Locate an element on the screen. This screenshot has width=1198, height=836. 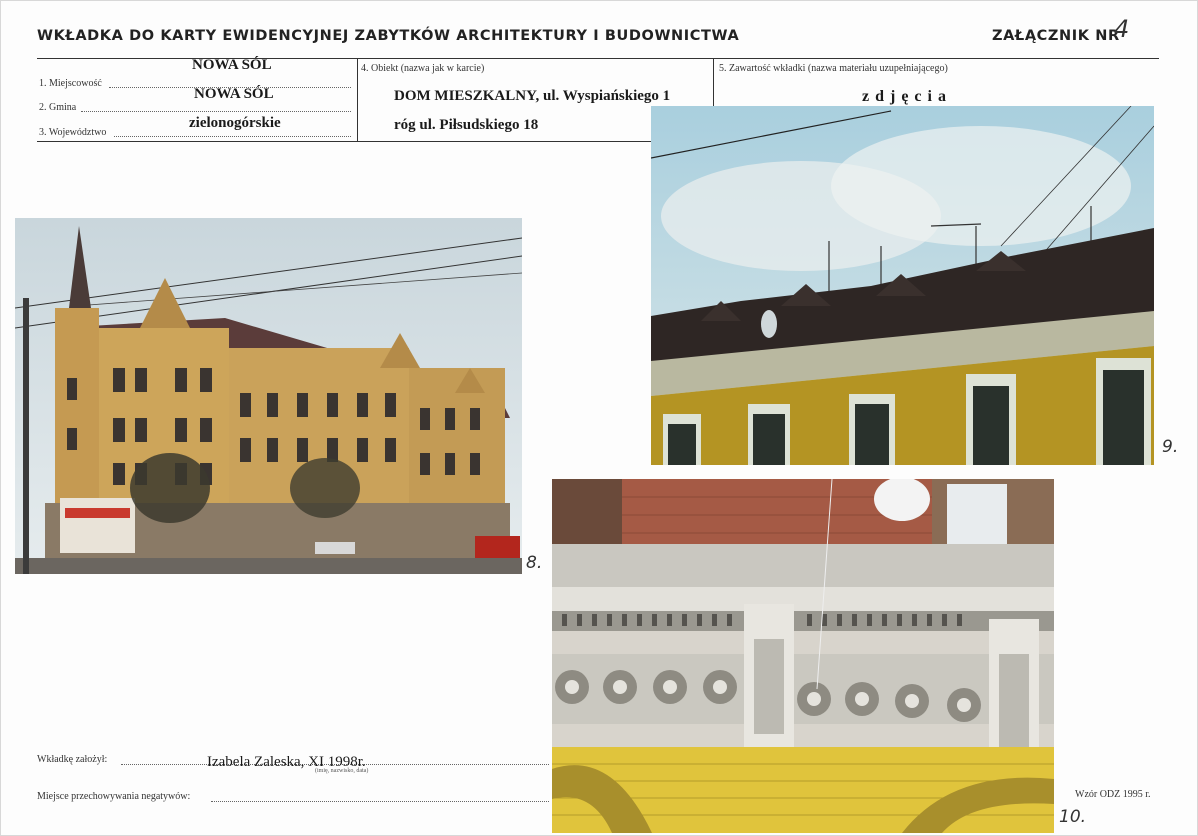
object-line-1: DOM MIESZKALNY, ul. Wyspiańskiego 1 is located at coordinates (532, 96).